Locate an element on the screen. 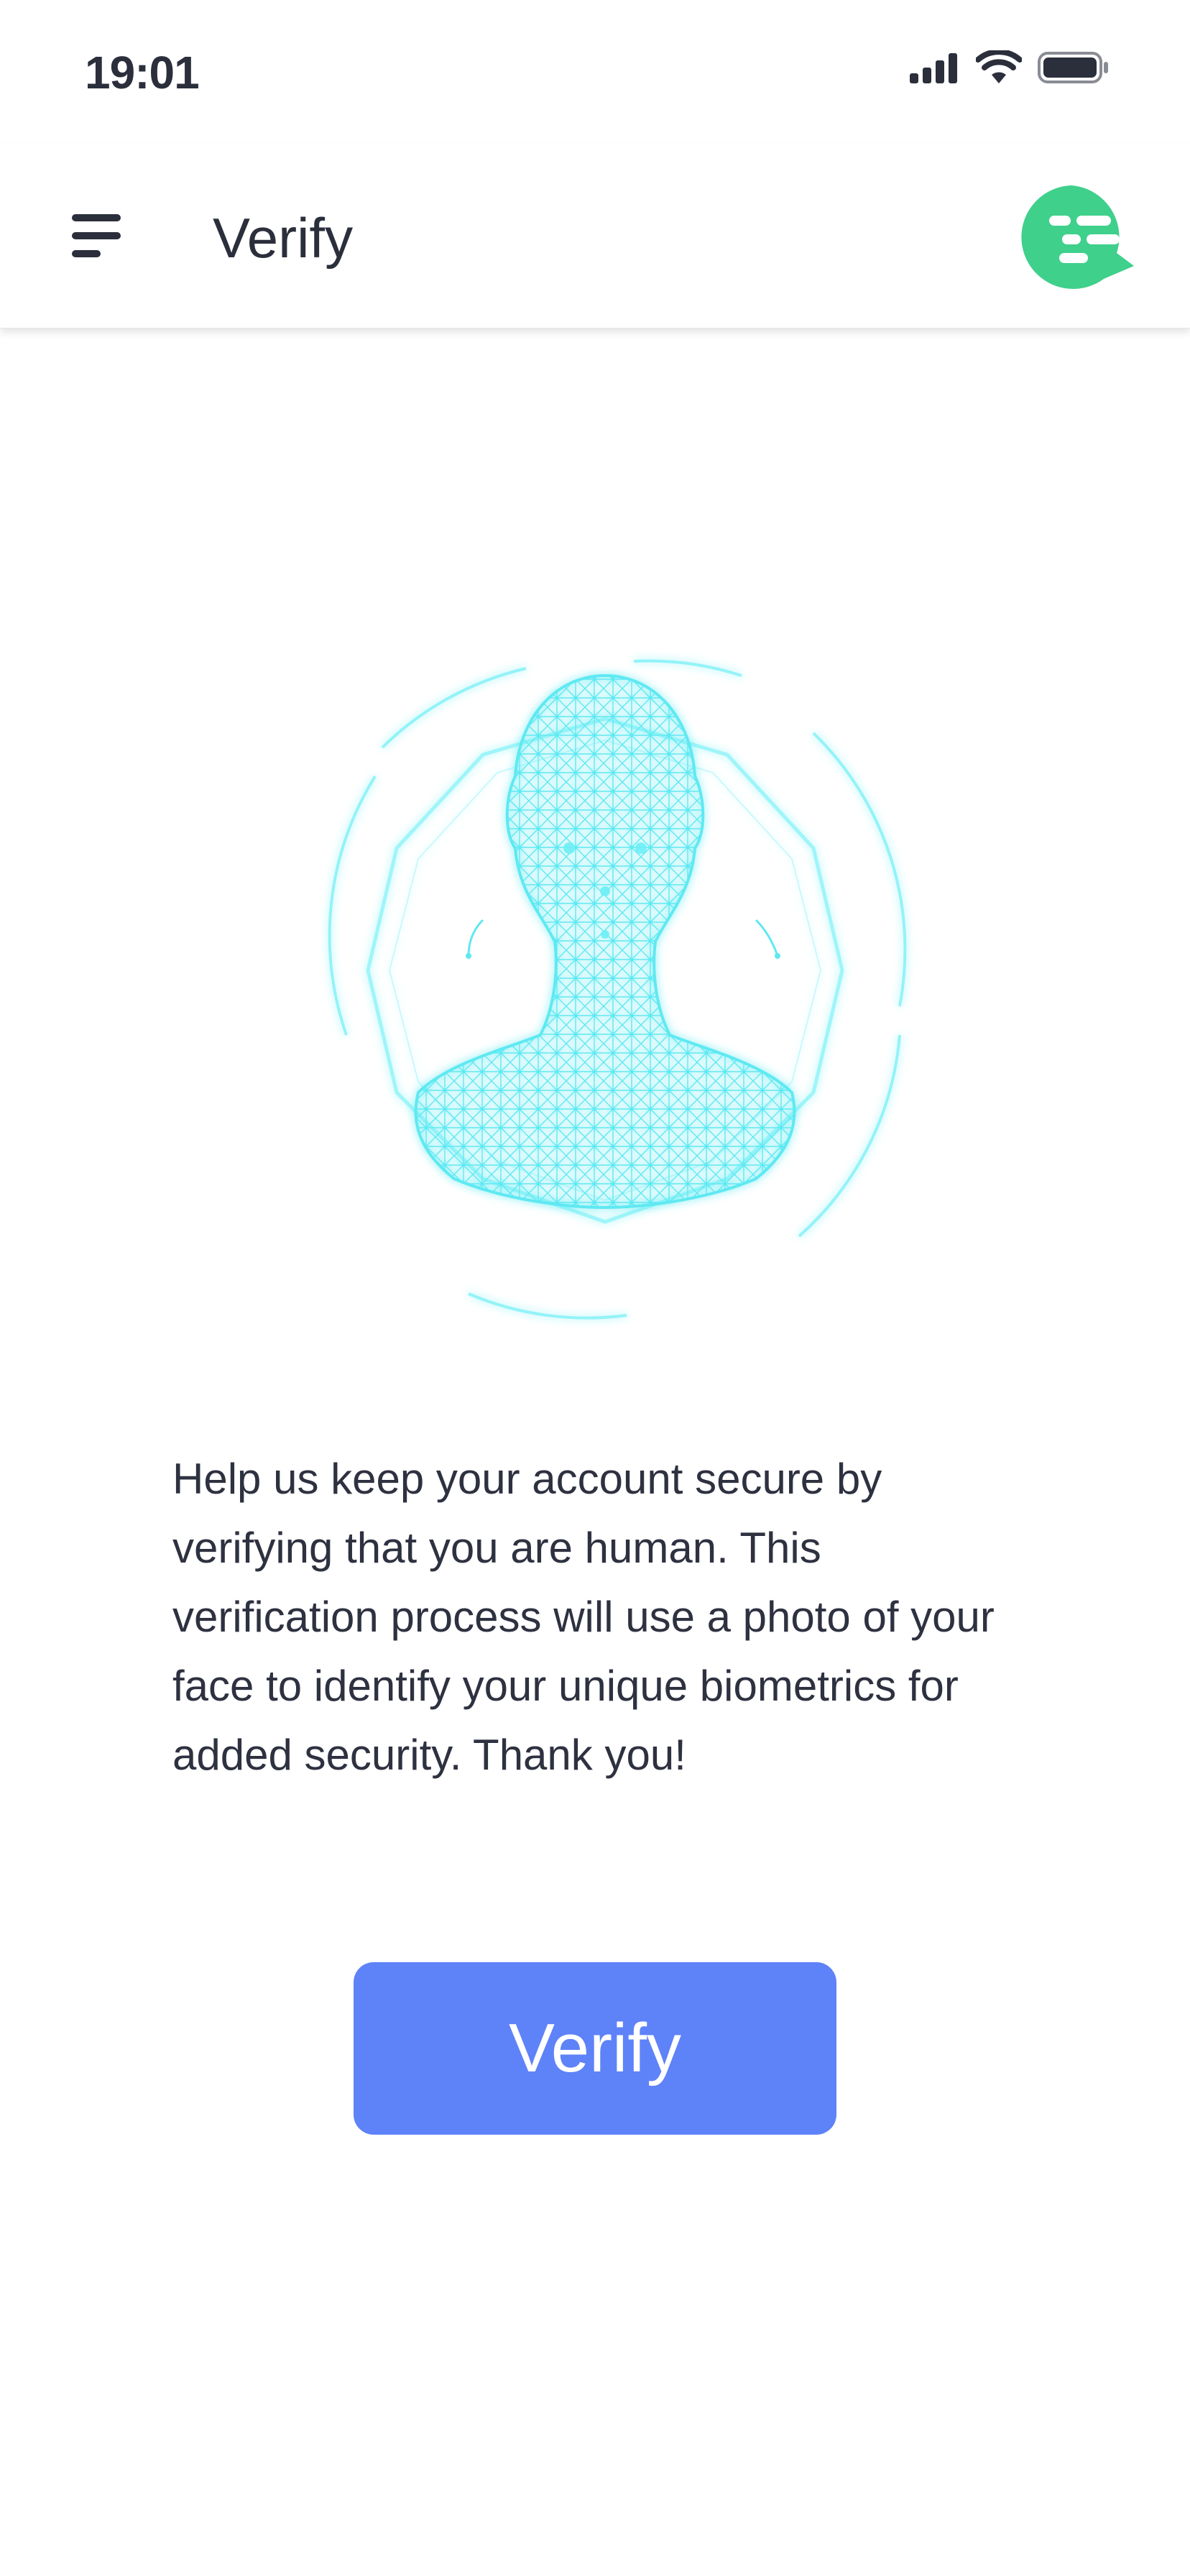 The width and height of the screenshot is (1190, 2576). chat-bubble-icon is located at coordinates (1079, 238).